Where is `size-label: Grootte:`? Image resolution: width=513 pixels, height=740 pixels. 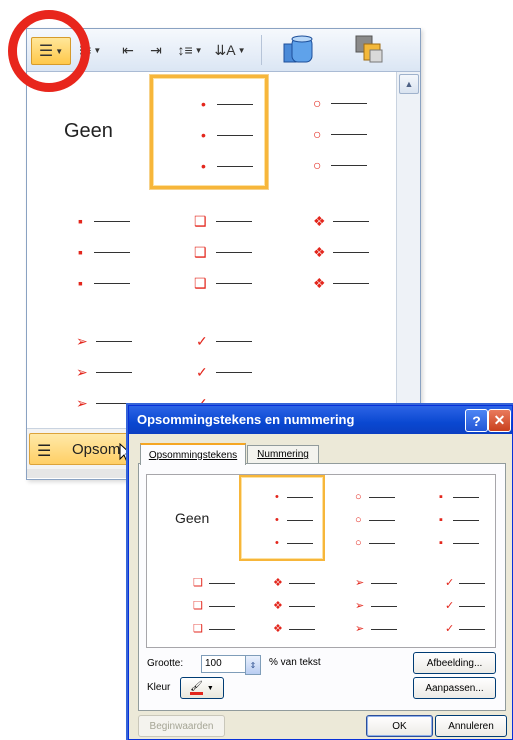 size-label: Grootte: is located at coordinates (165, 663).